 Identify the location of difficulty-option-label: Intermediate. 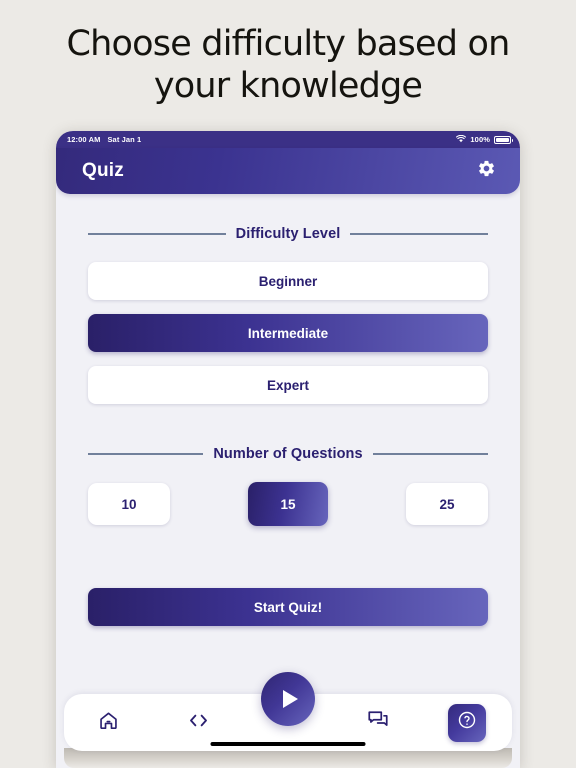
(288, 333).